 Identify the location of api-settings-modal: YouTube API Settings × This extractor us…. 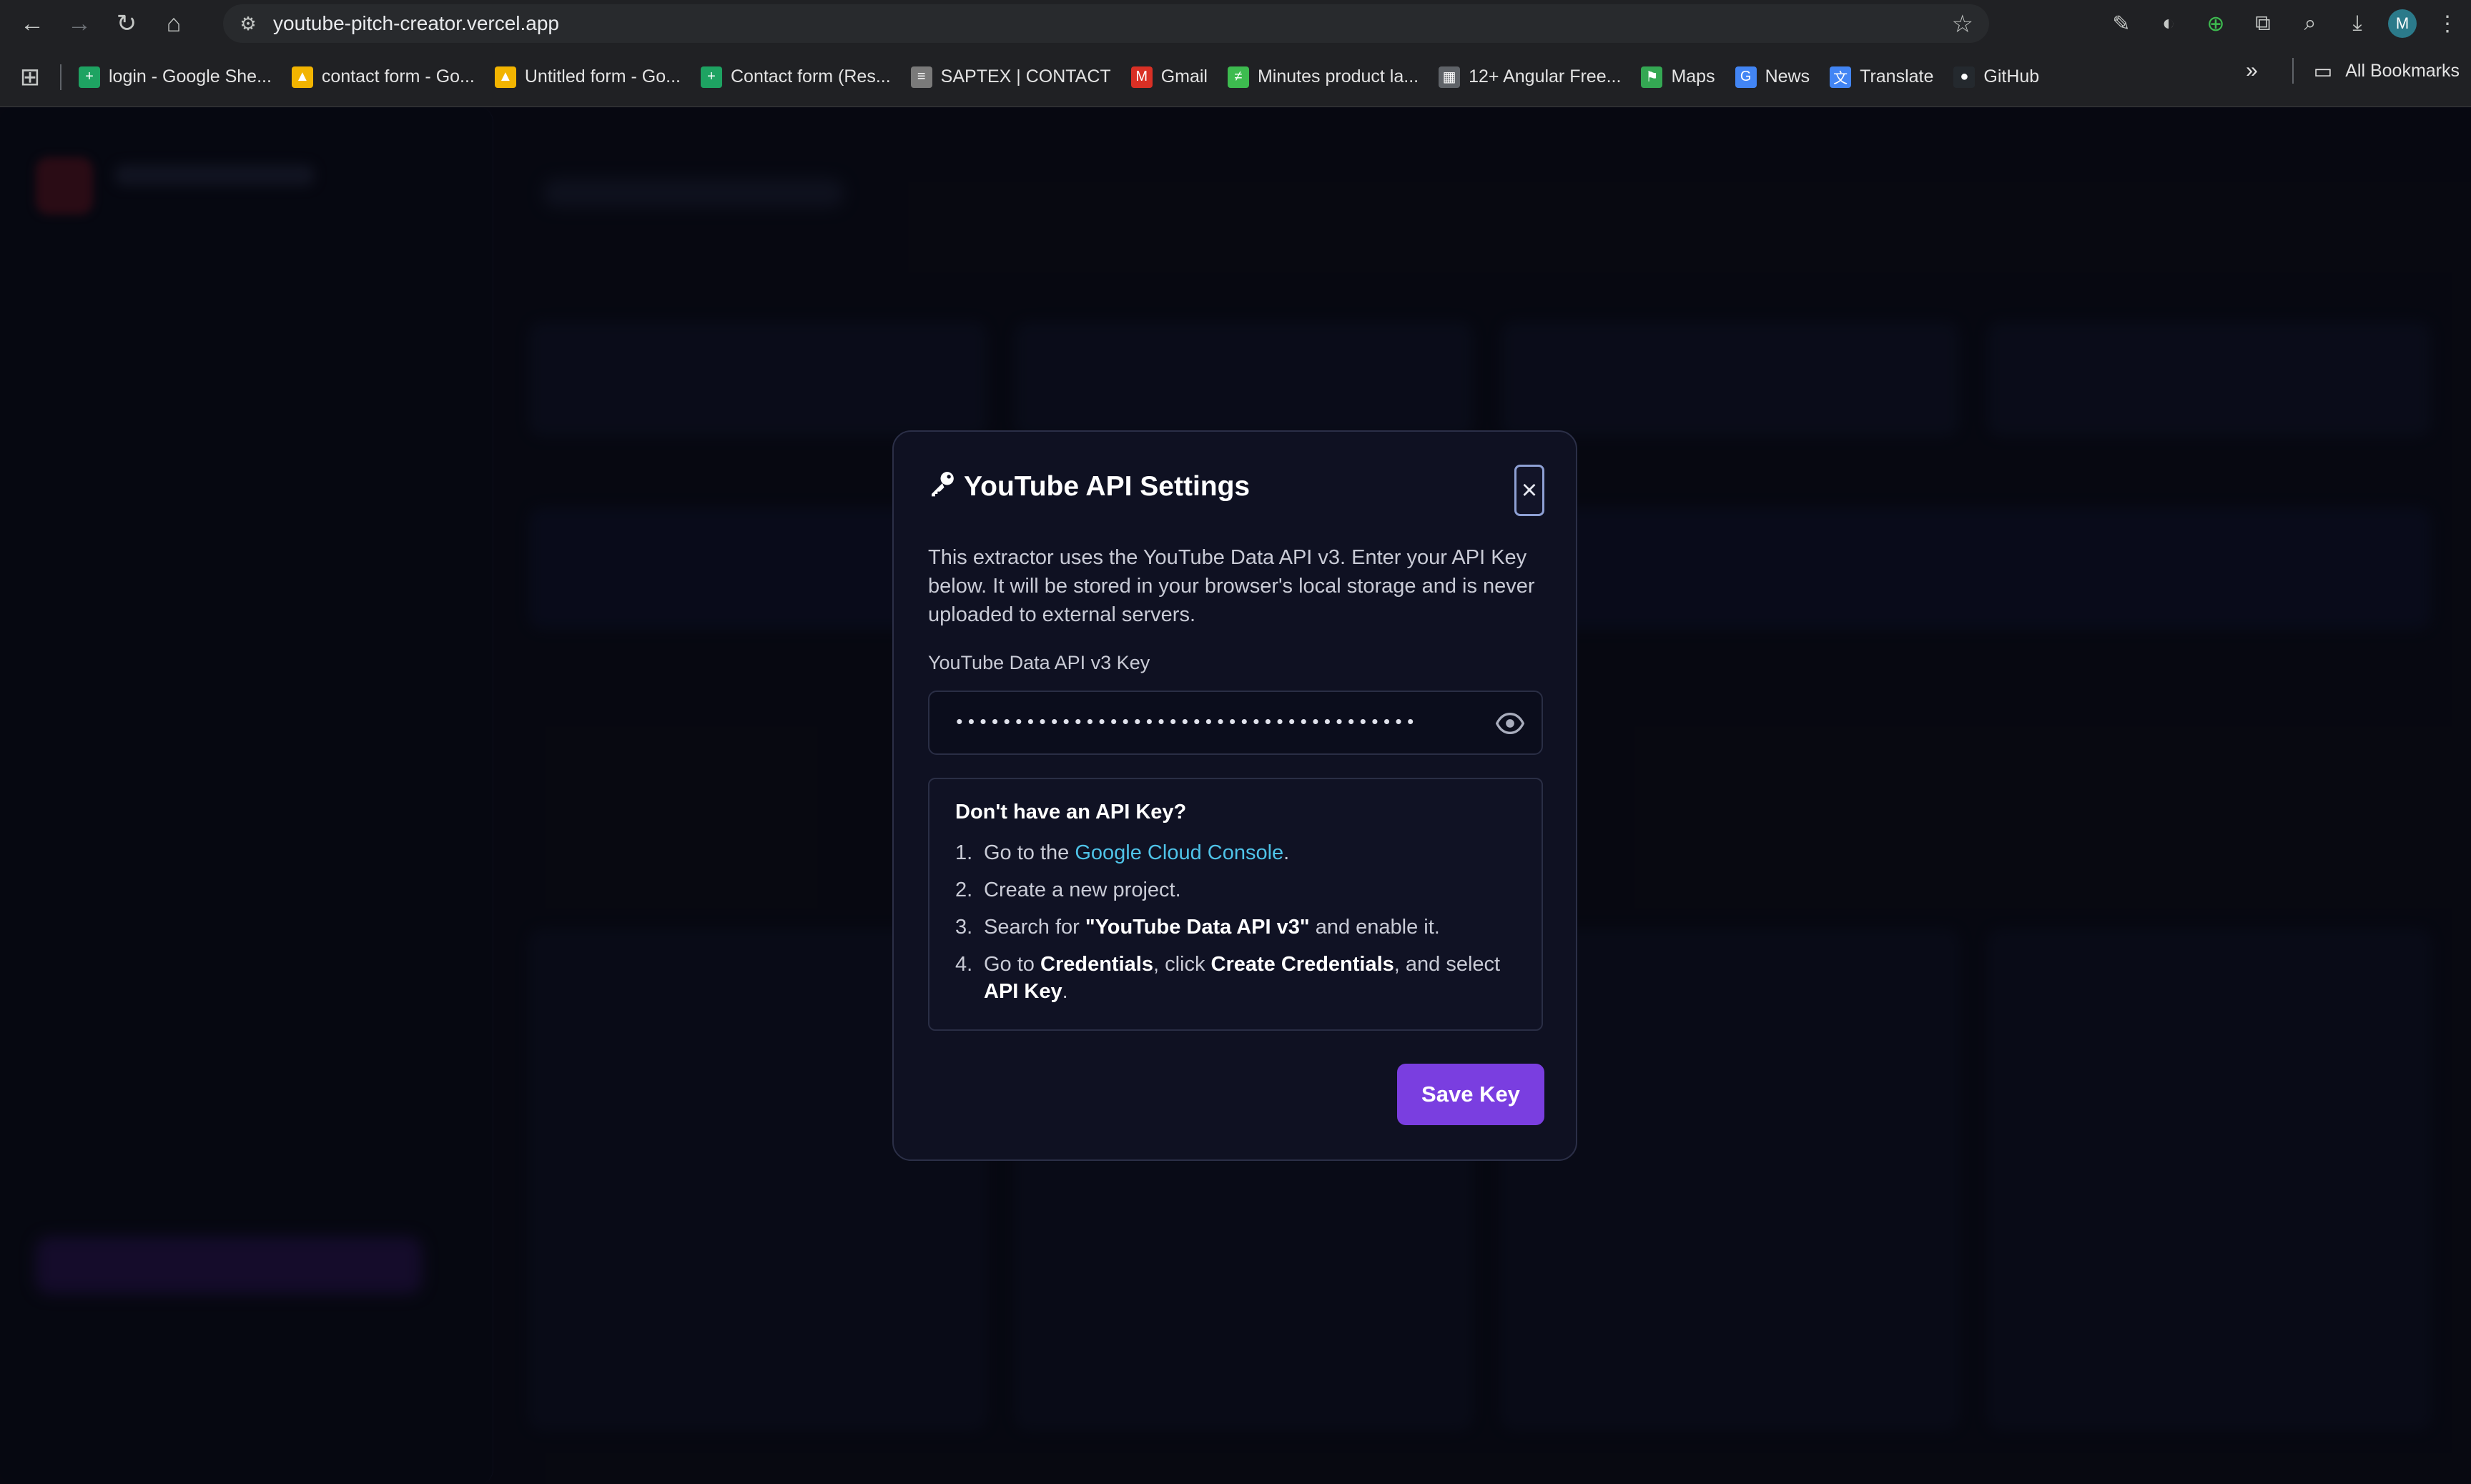
(1234, 795).